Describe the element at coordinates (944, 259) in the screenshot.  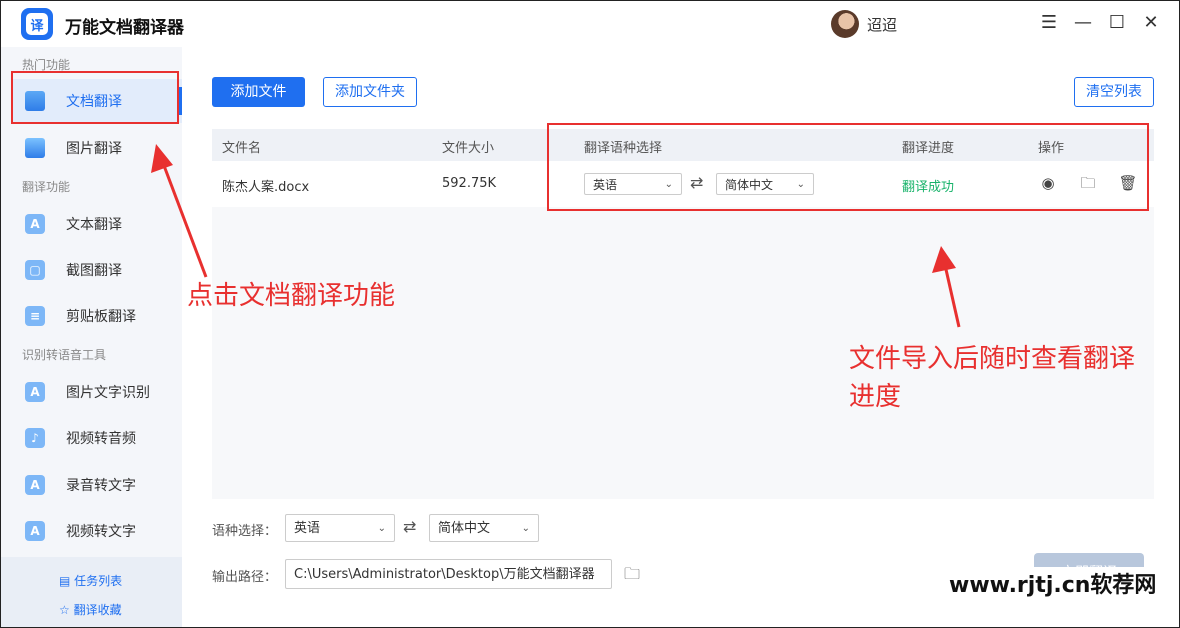
I see `arrow-right-head` at that location.